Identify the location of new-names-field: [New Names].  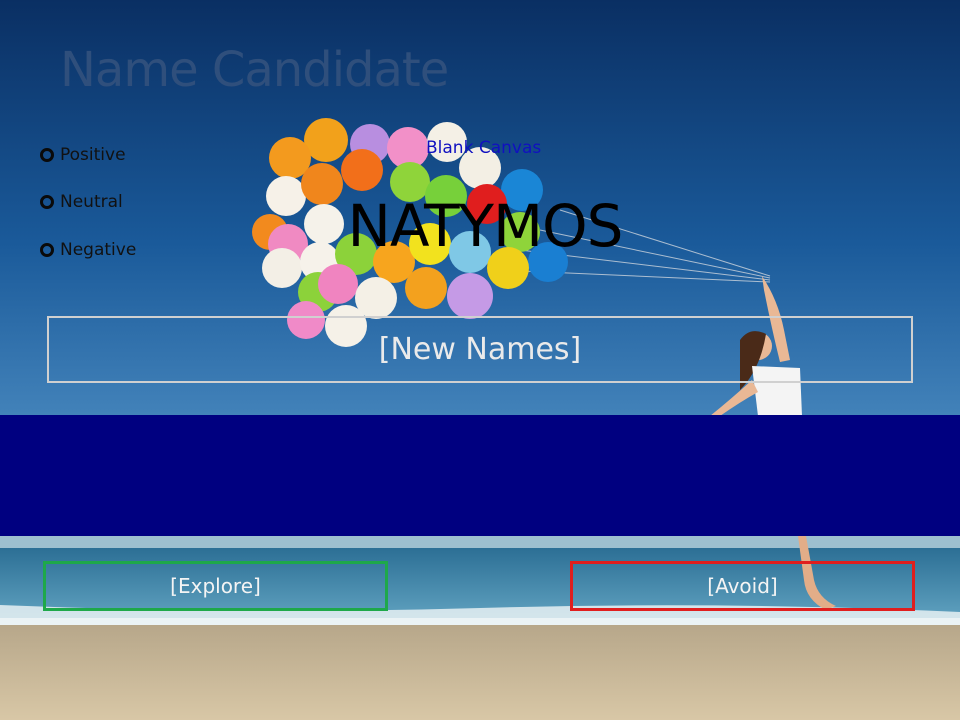
(480, 349).